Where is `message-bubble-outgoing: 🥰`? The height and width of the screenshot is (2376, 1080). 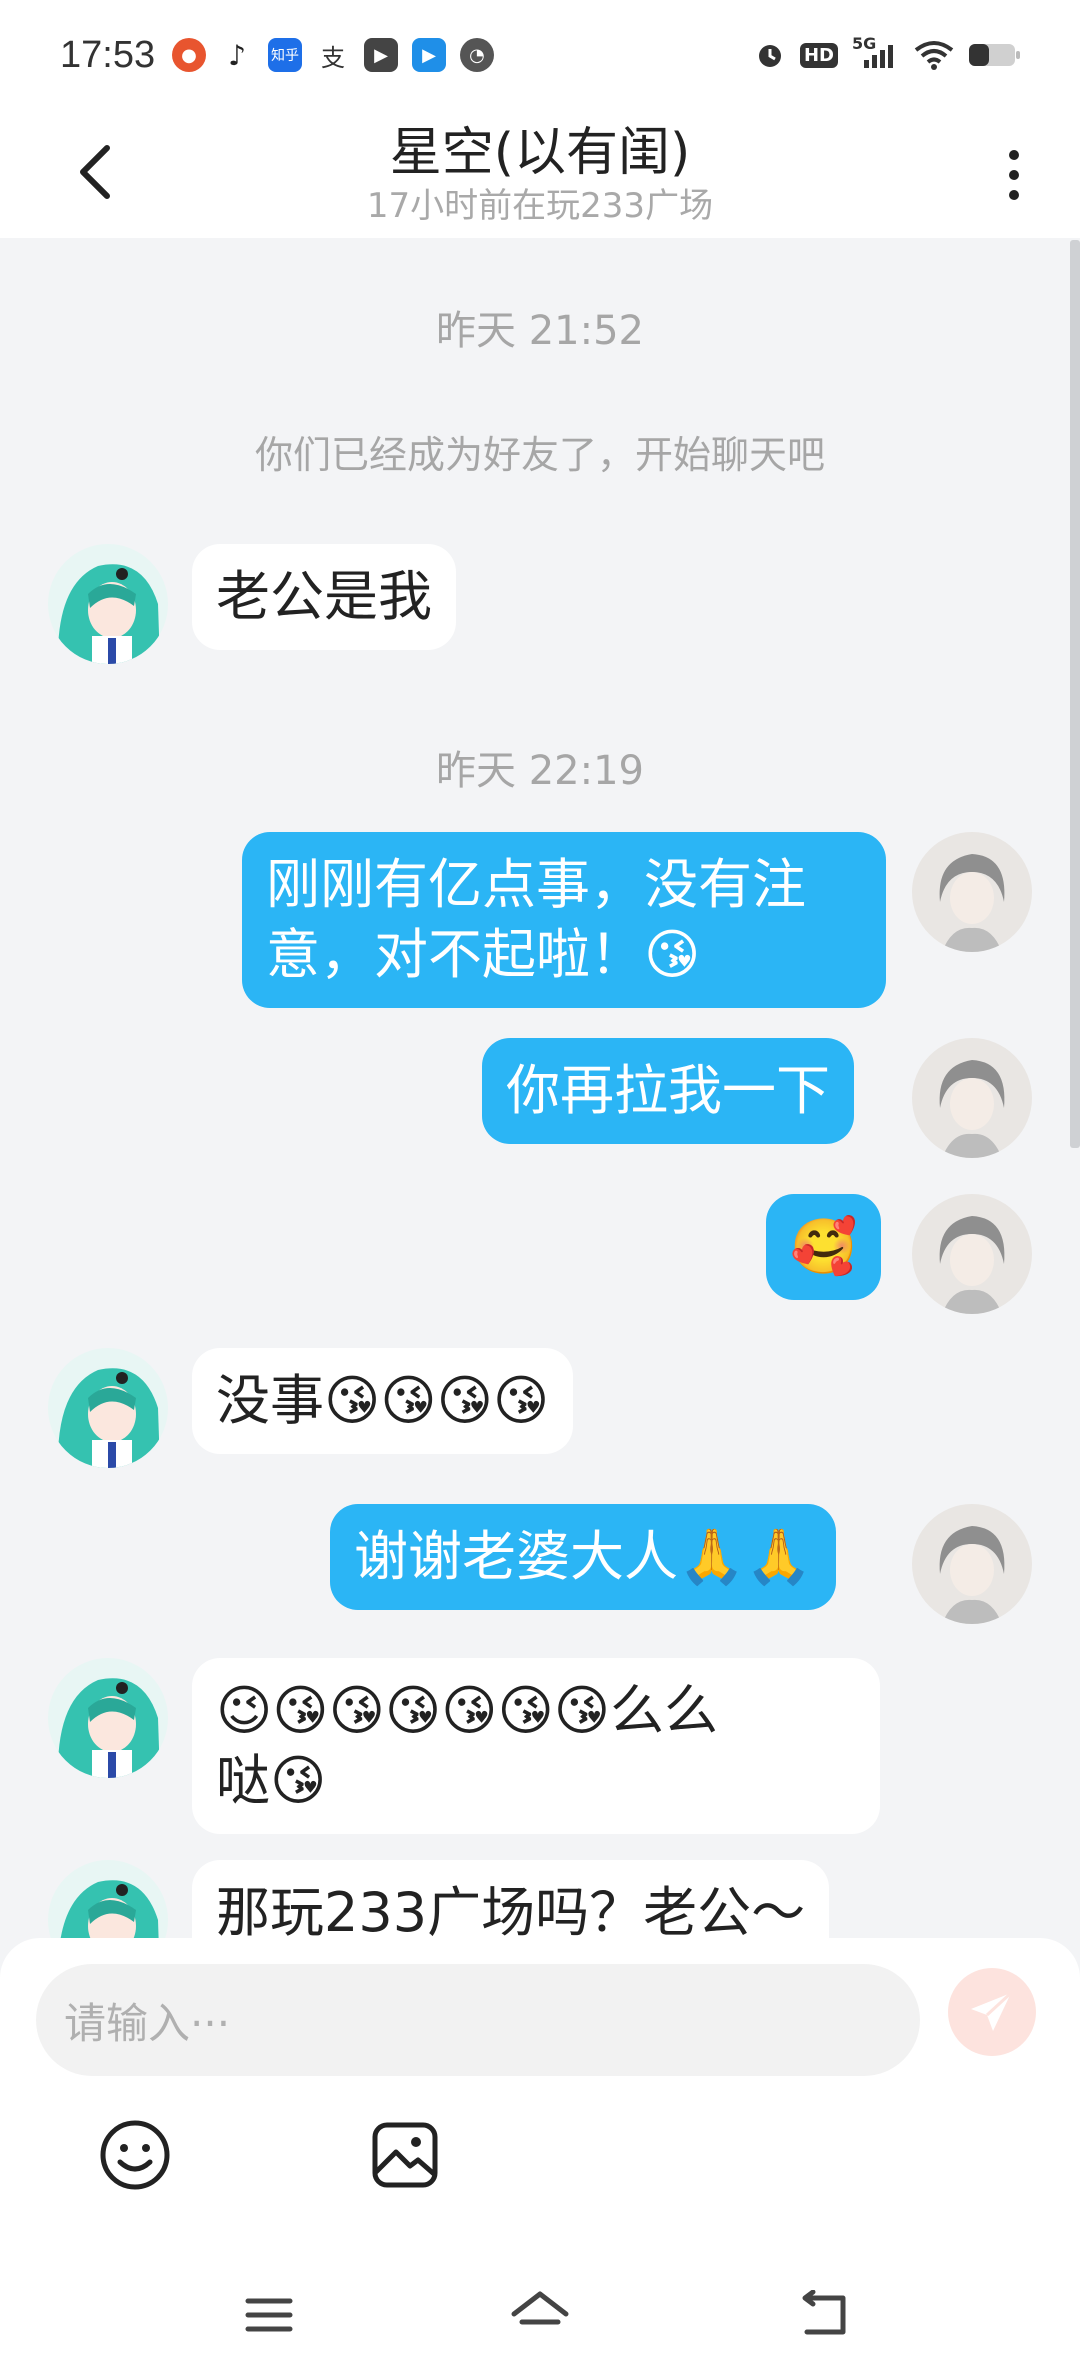
message-bubble-outgoing: 🥰 is located at coordinates (824, 1247).